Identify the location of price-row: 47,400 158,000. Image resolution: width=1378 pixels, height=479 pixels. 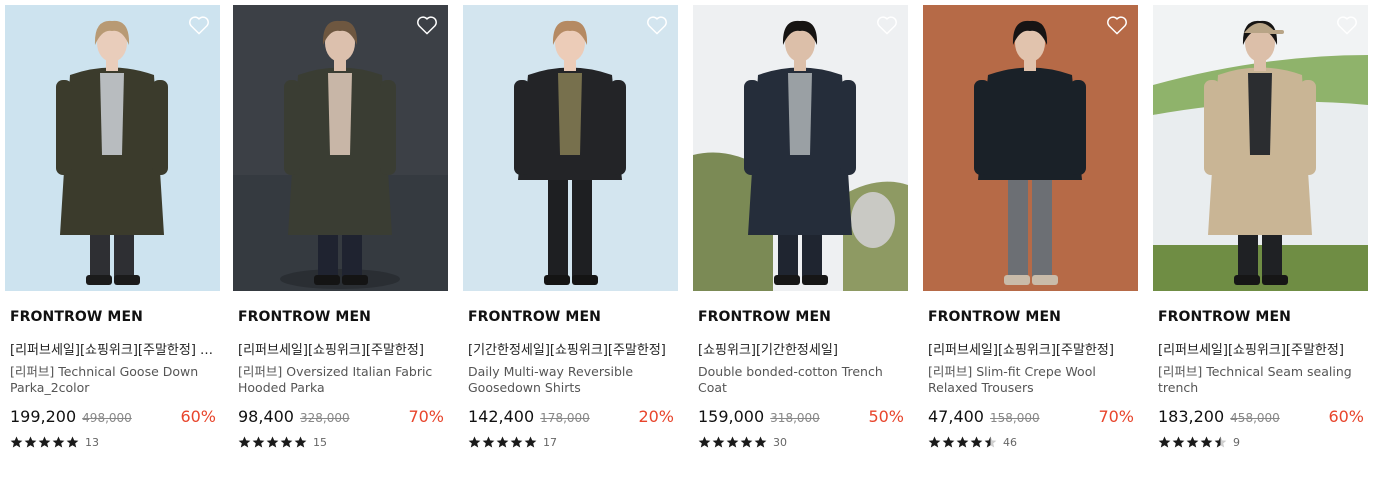
(984, 416).